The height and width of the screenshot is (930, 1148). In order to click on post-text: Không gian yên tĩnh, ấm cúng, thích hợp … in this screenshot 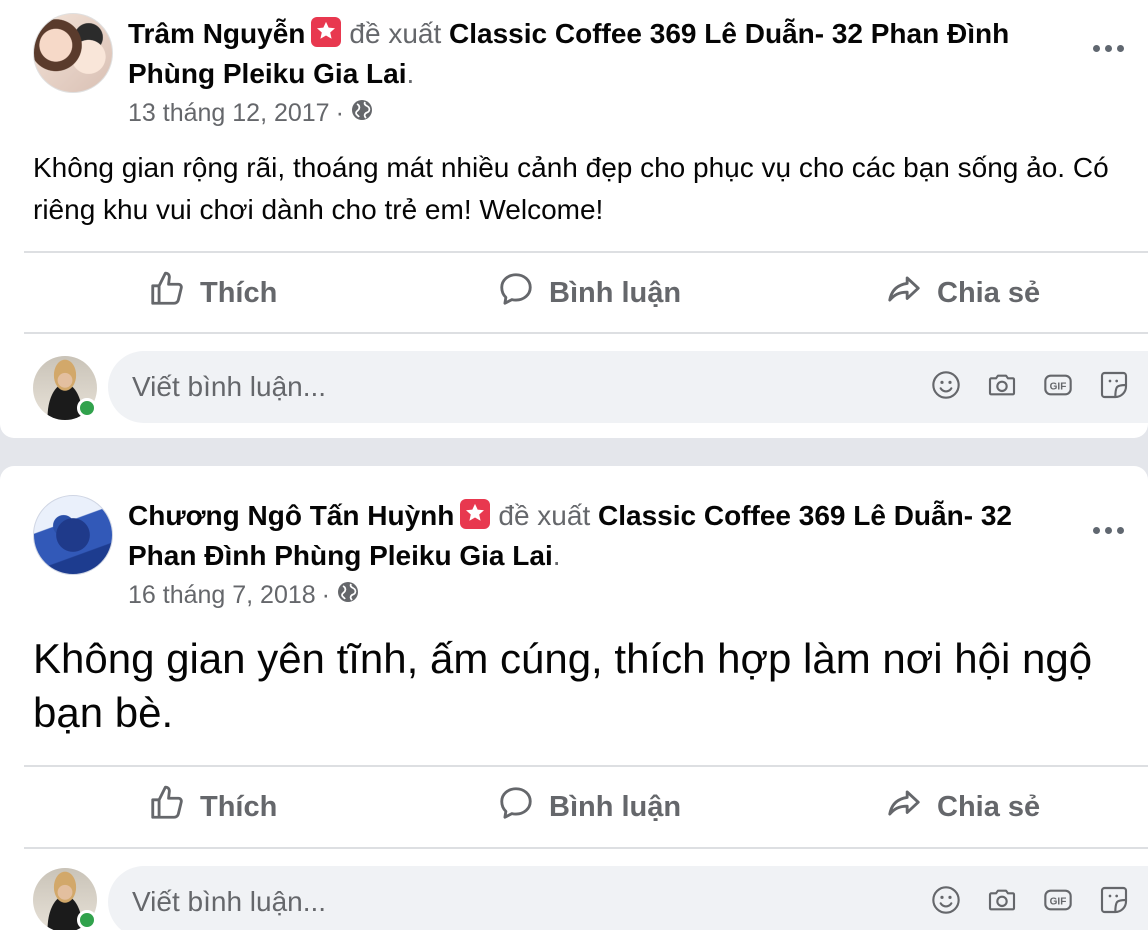, I will do `click(563, 685)`.